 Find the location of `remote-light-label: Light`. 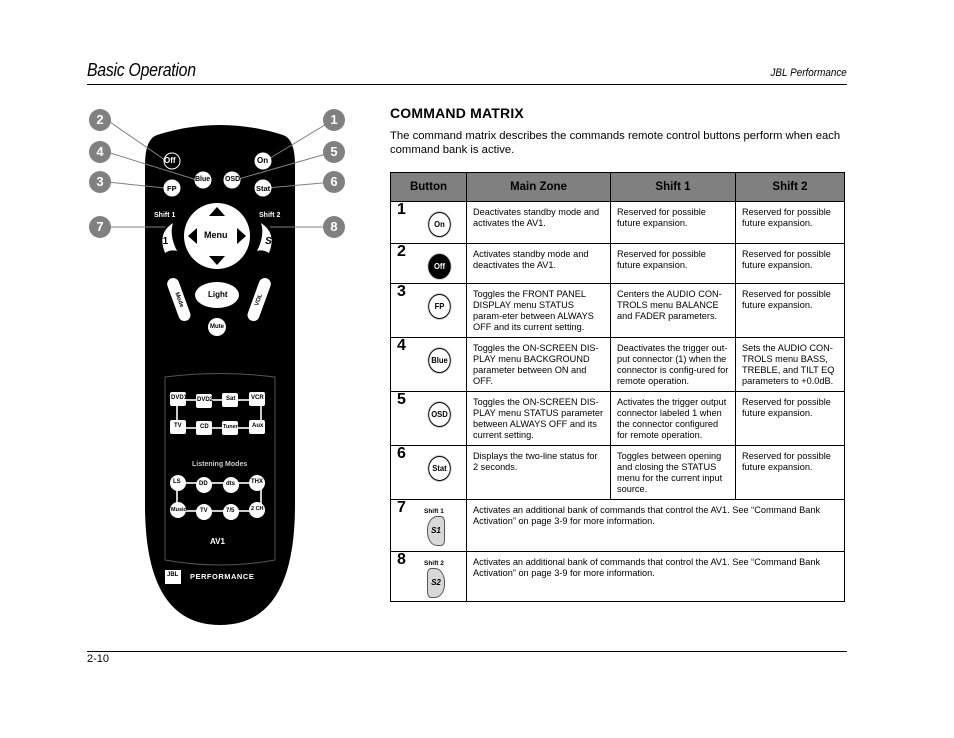

remote-light-label: Light is located at coordinates (218, 294).